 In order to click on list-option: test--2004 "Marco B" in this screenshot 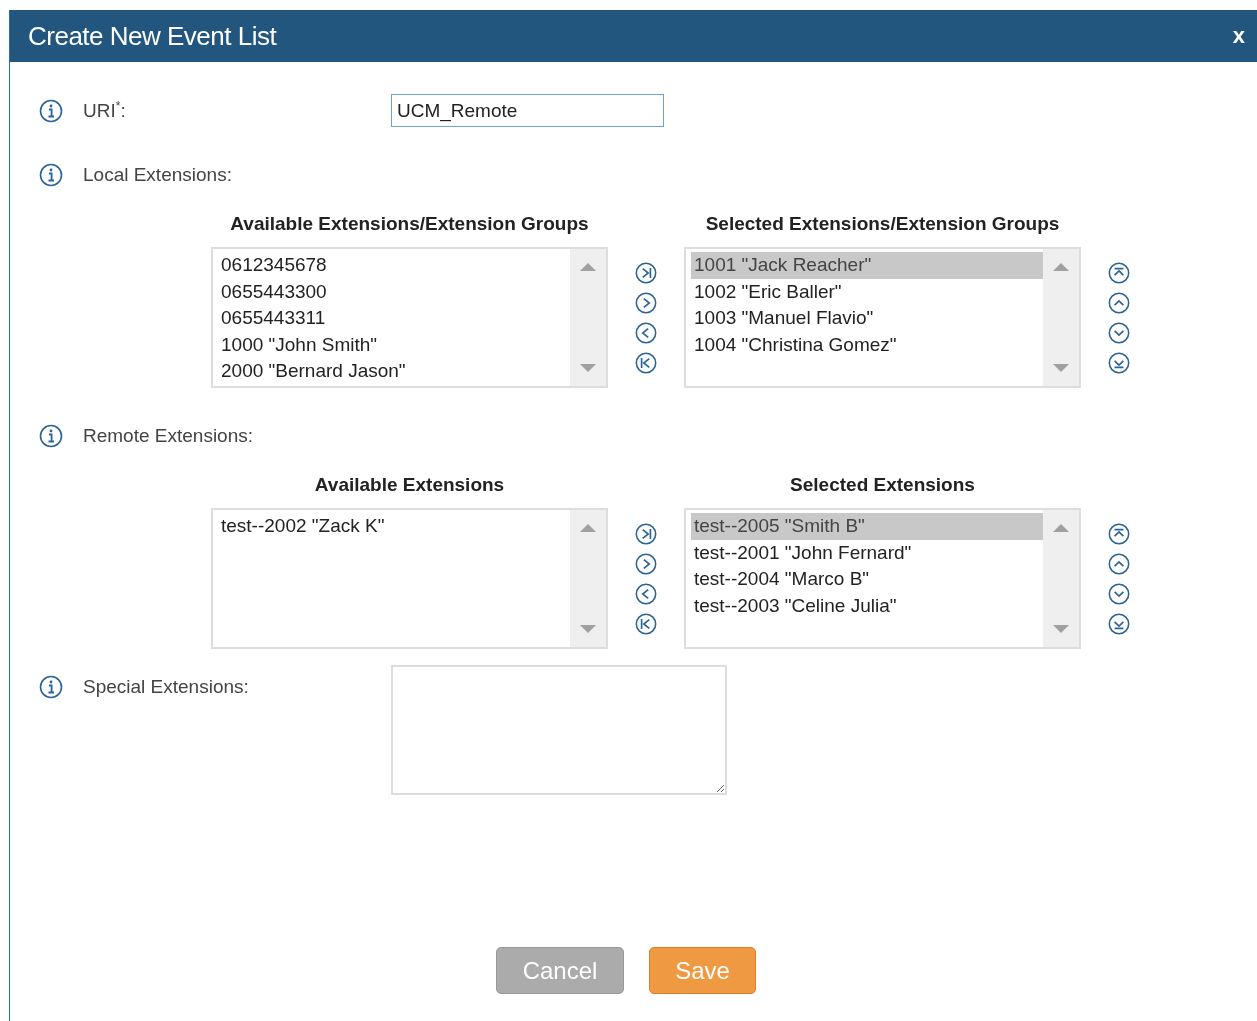, I will do `click(867, 579)`.